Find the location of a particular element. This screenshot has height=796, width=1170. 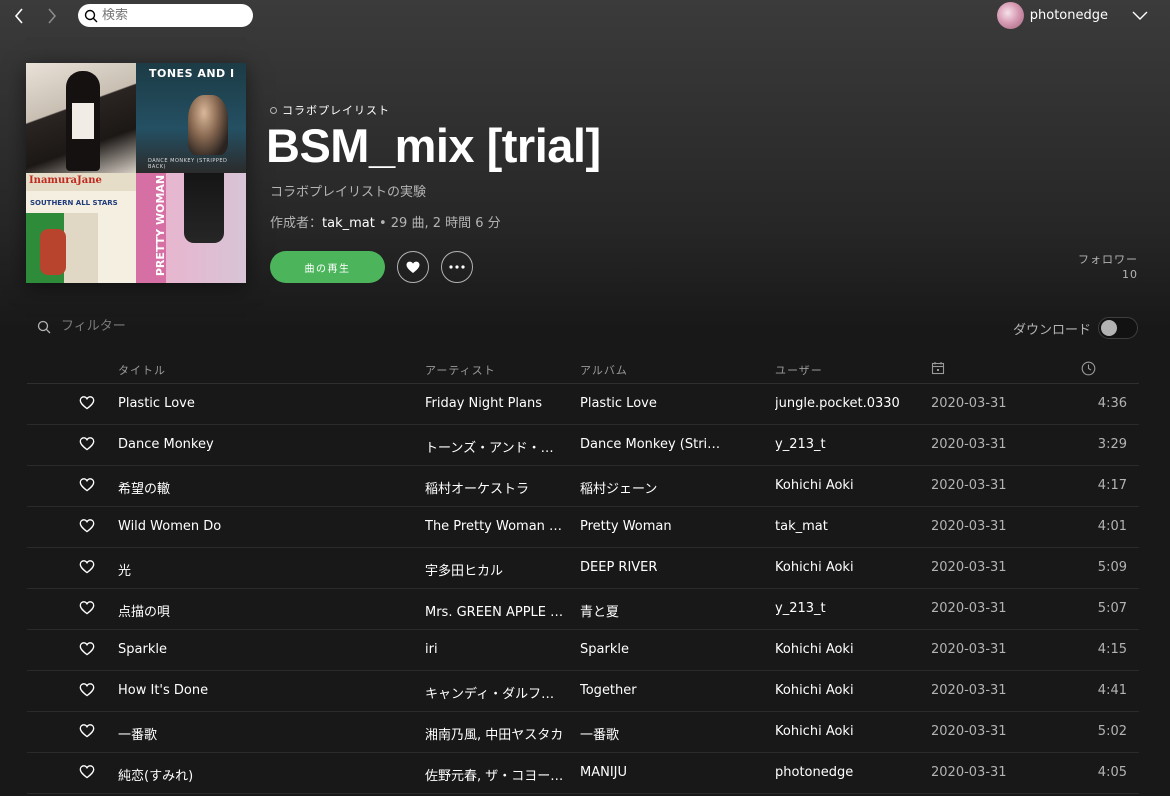

track-artist: 湘南乃風, 中田ヤスタカ is located at coordinates (495, 733).